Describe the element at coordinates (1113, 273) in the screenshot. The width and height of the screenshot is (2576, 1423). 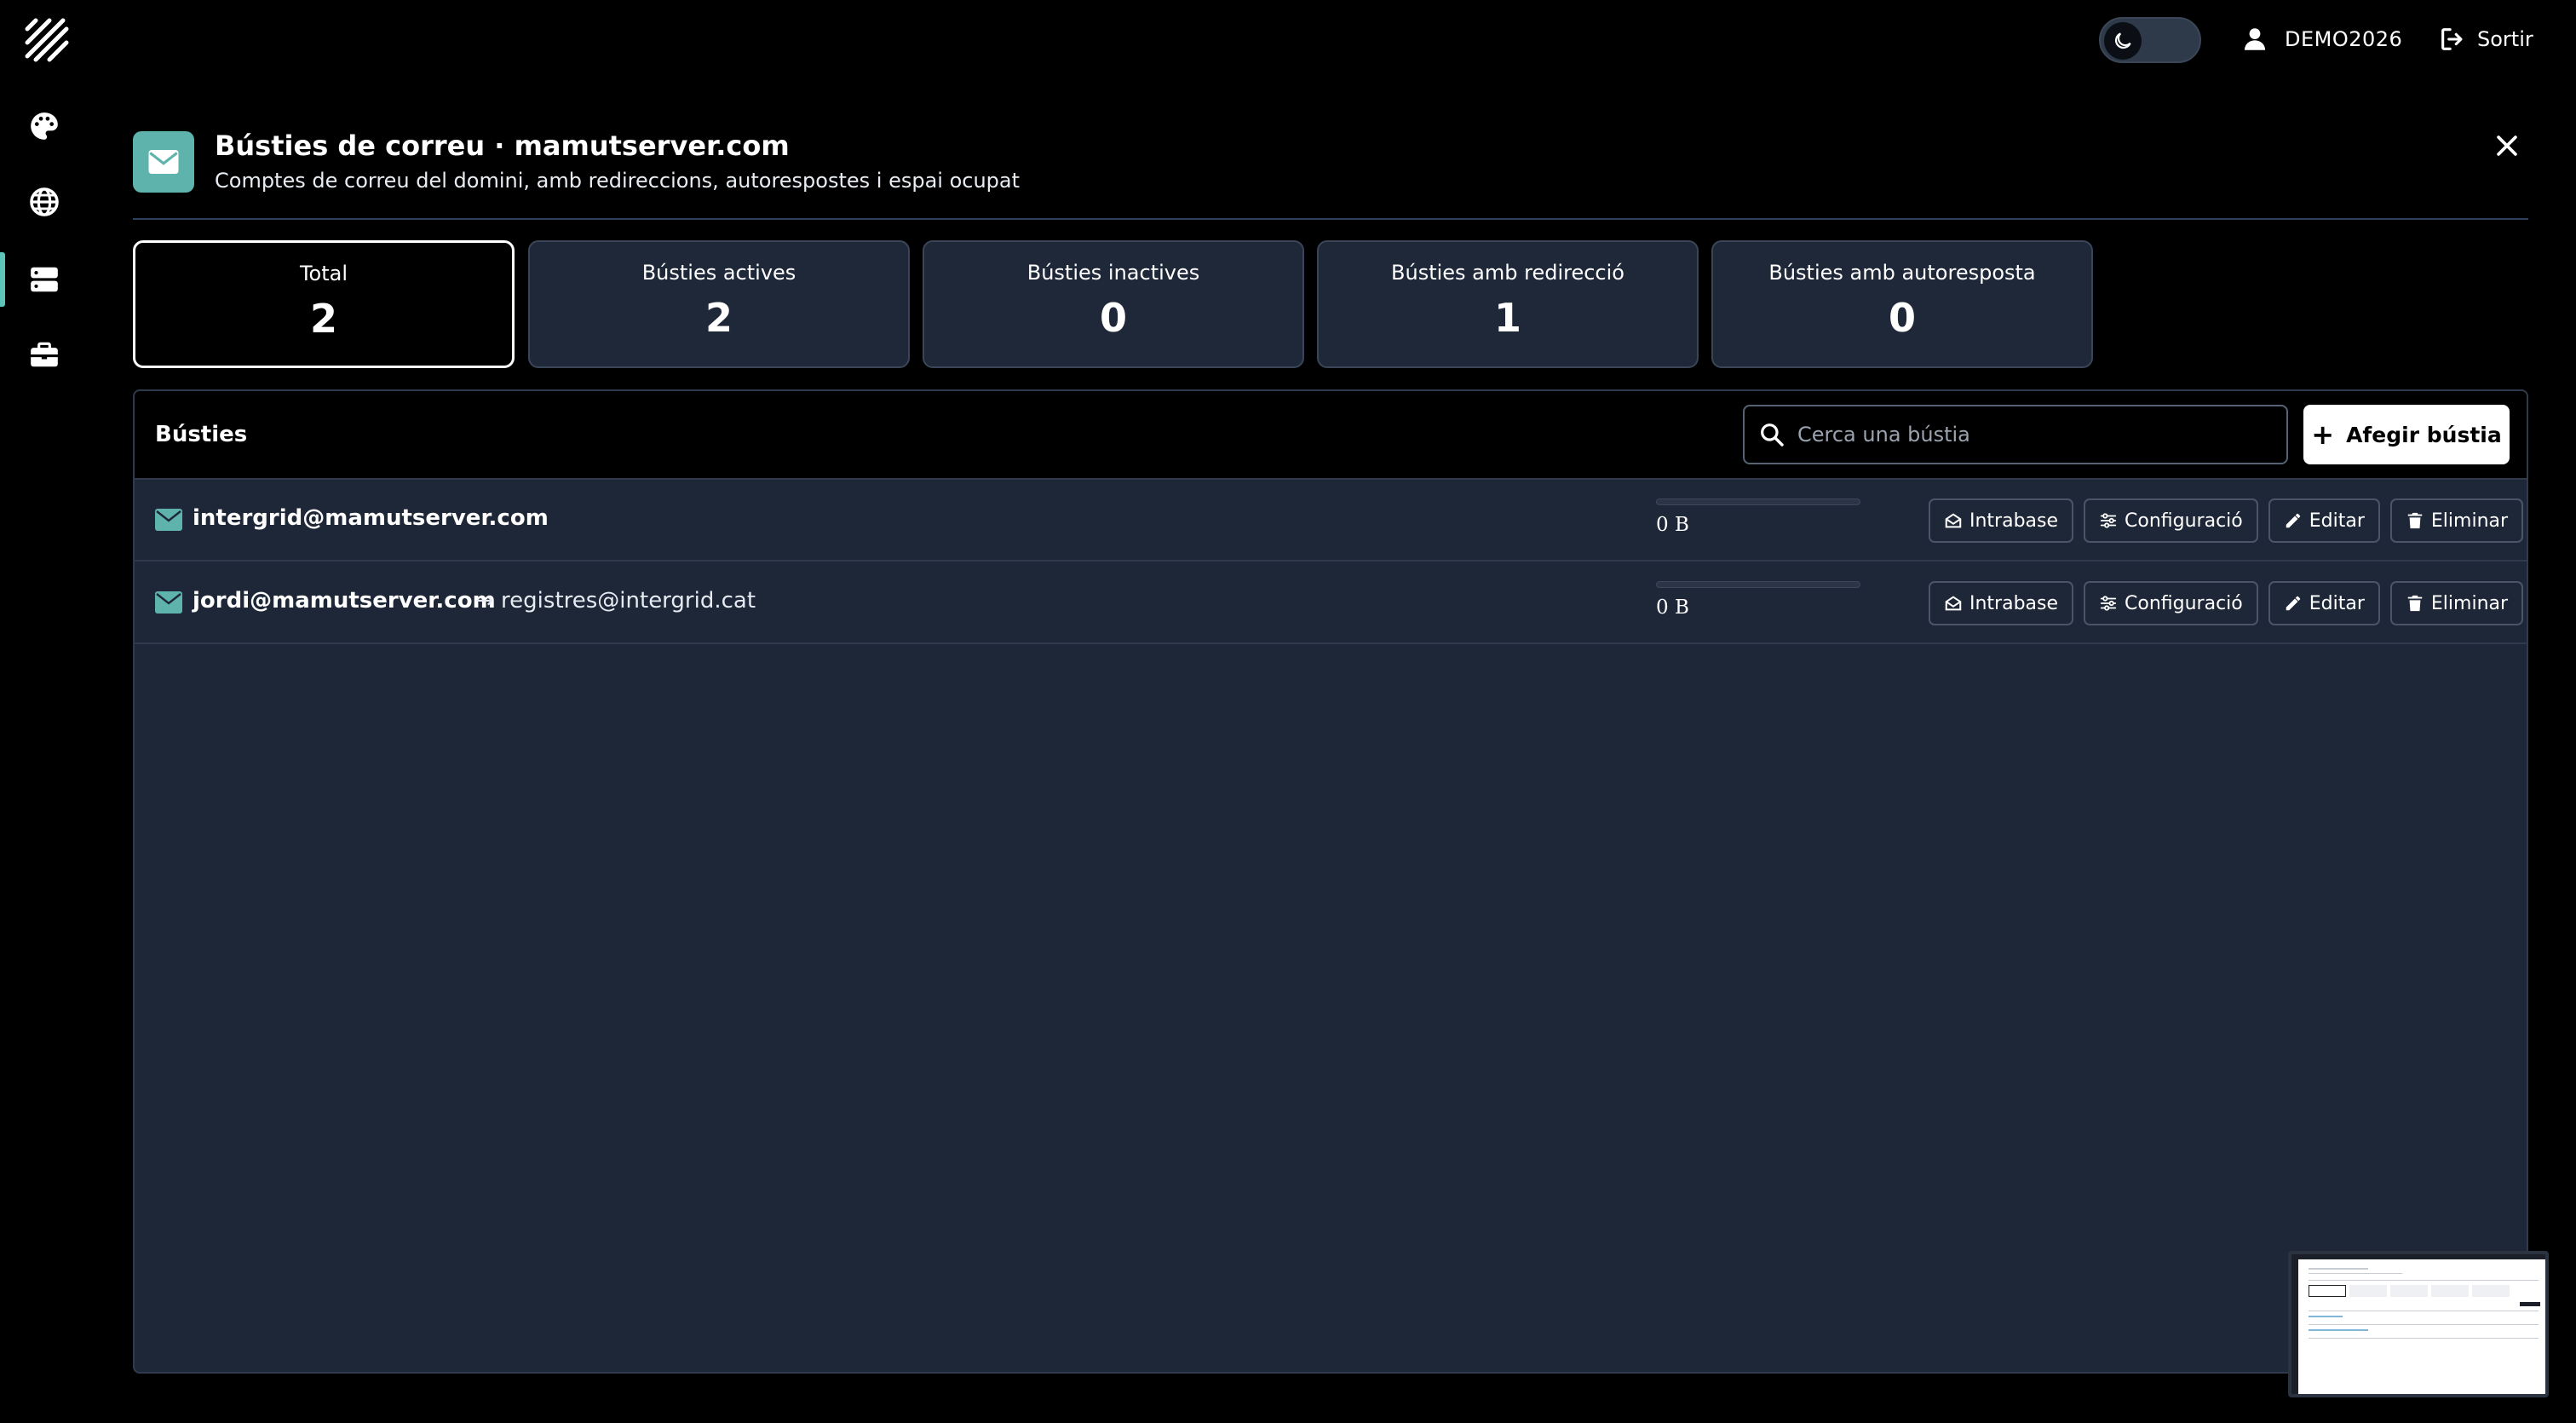
I see `stat-label: Bústies inactives` at that location.